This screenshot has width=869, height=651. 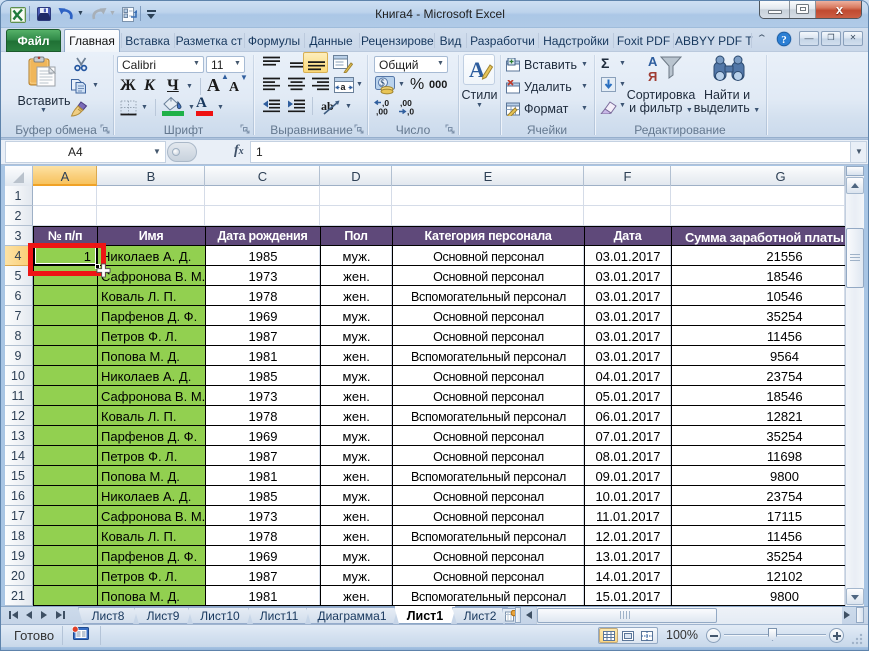 What do you see at coordinates (652, 76) in the screenshot?
I see `svg-text: Я` at bounding box center [652, 76].